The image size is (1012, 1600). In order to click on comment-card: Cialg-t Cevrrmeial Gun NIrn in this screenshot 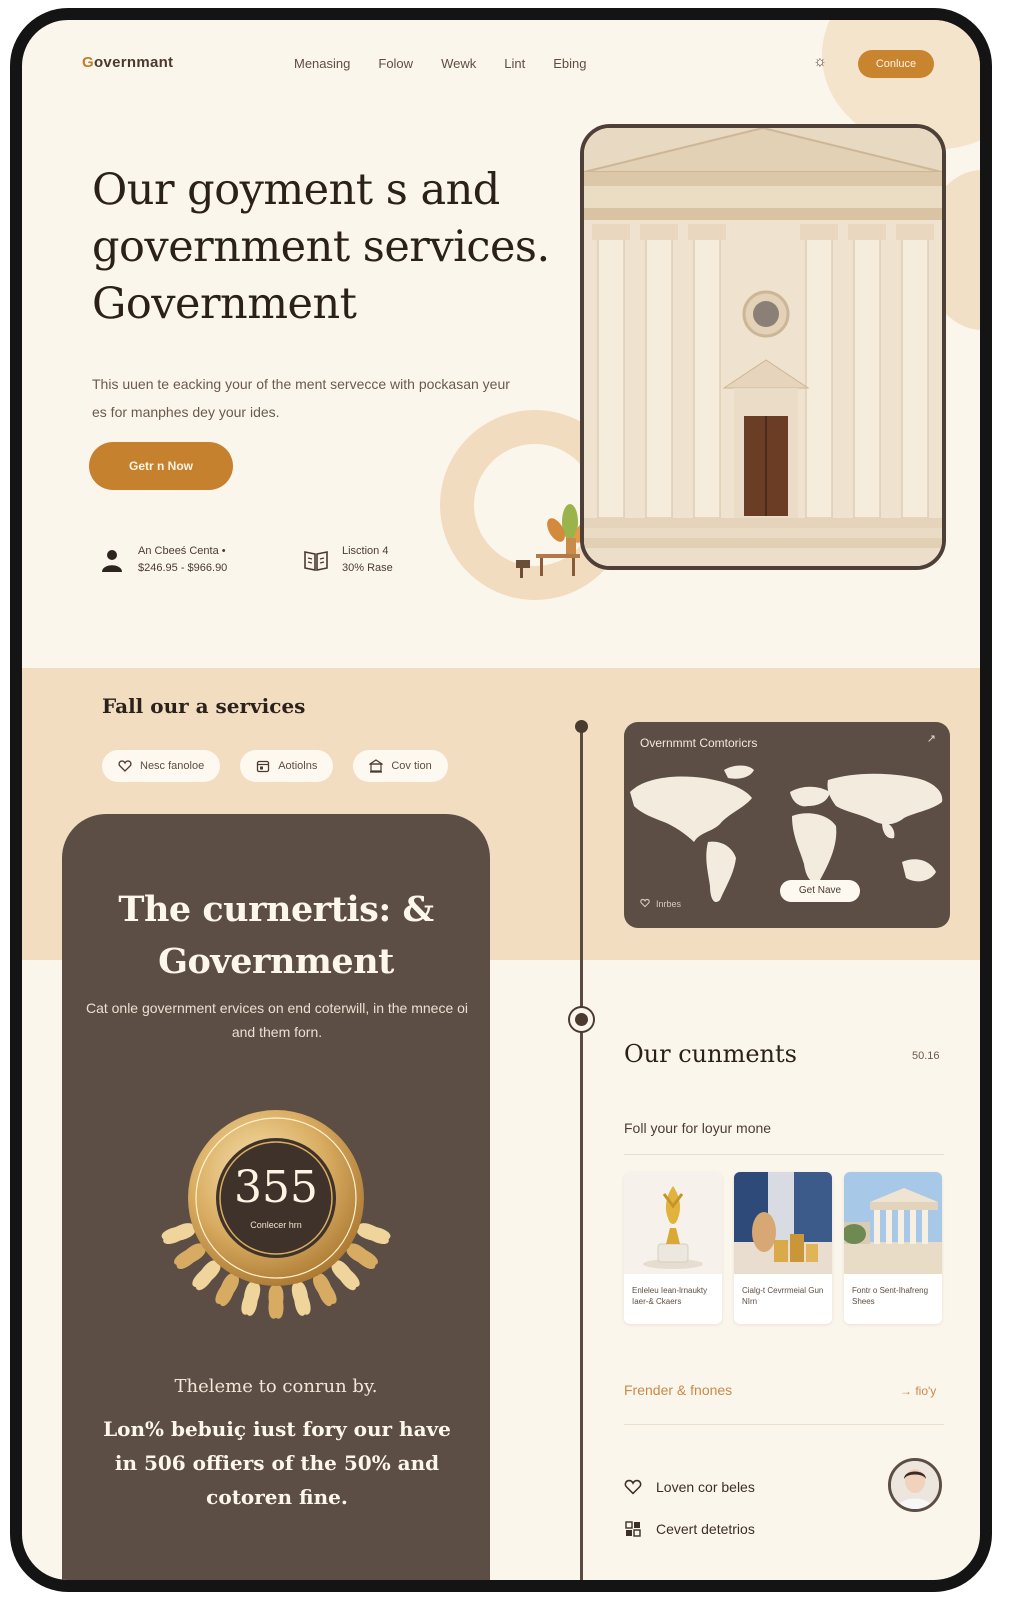, I will do `click(783, 1248)`.